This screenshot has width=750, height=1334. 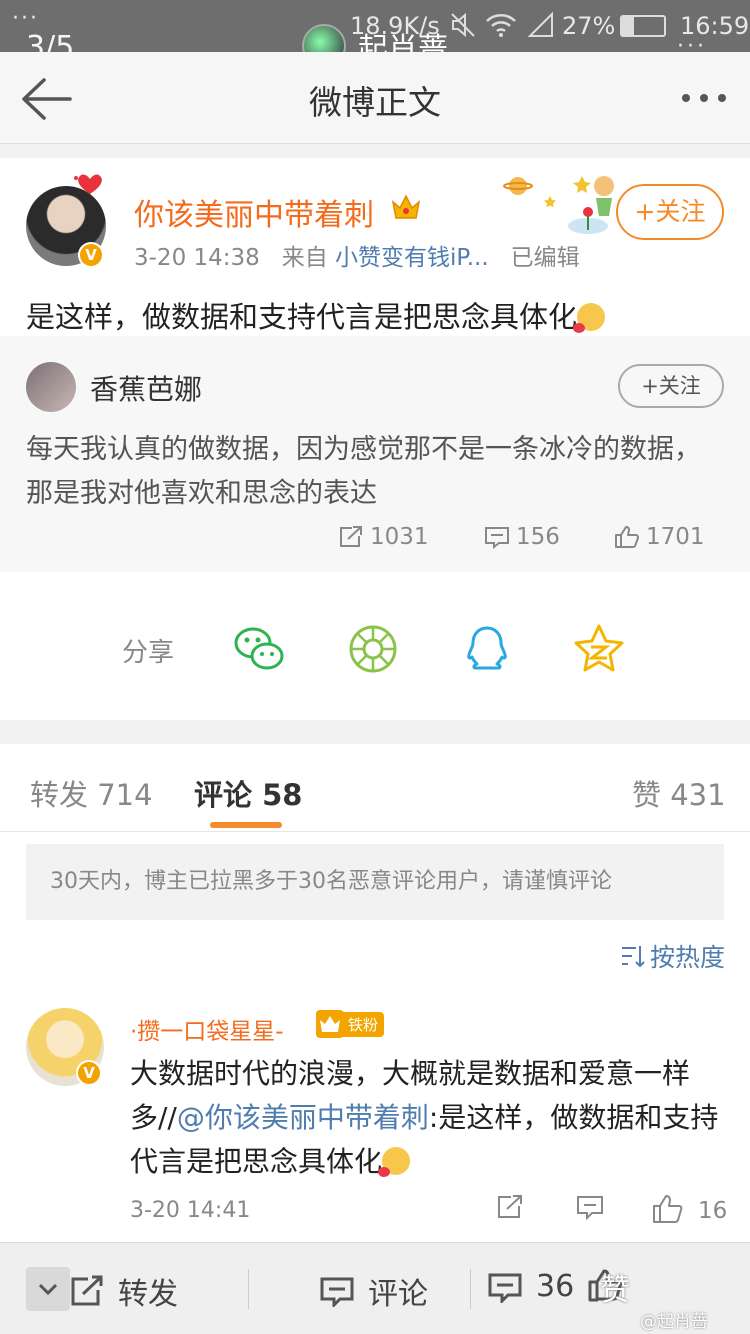 What do you see at coordinates (303, 1117) in the screenshot?
I see `mention-link: @你该美丽中带着刺` at bounding box center [303, 1117].